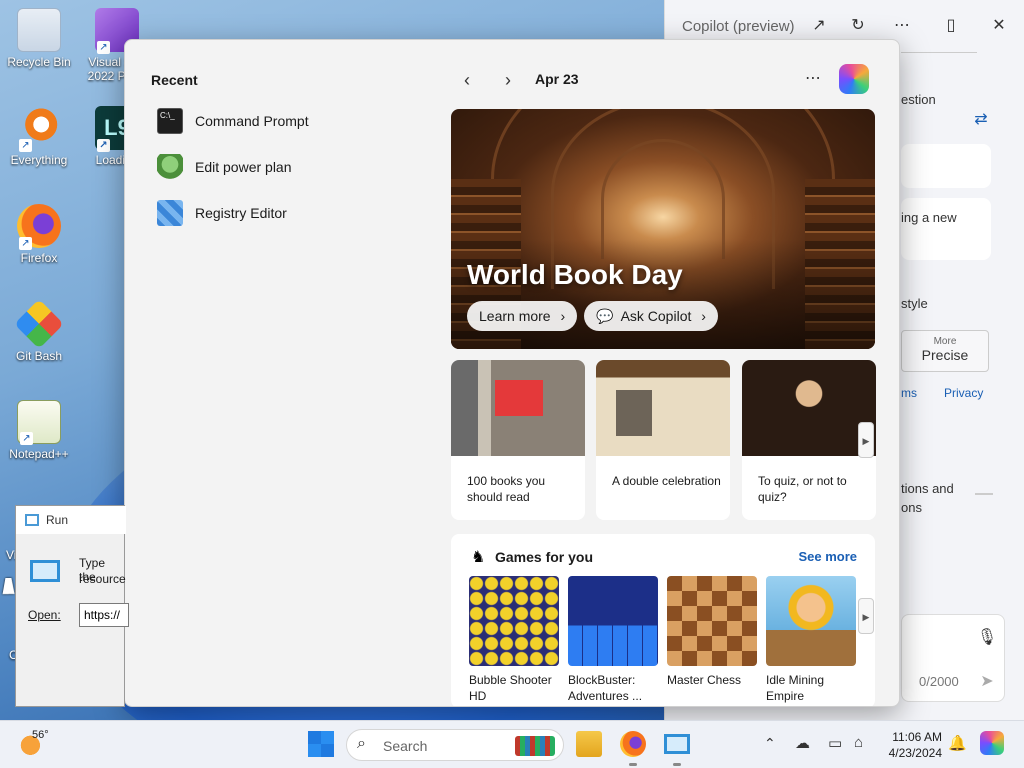 This screenshot has width=1024, height=768. What do you see at coordinates (467, 80) in the screenshot?
I see `previous-arrow-icon: ‹` at bounding box center [467, 80].